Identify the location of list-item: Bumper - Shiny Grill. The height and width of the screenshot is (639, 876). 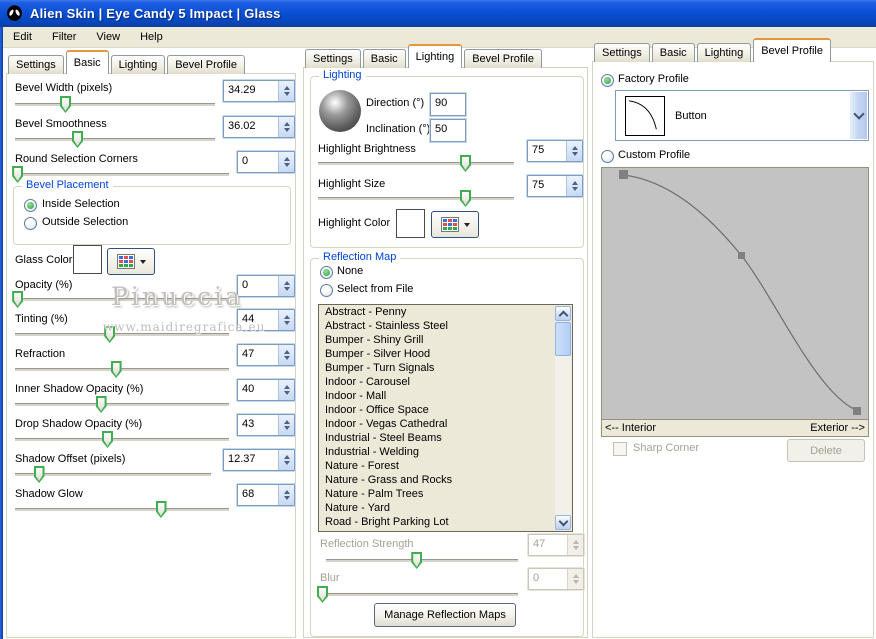
(445, 340).